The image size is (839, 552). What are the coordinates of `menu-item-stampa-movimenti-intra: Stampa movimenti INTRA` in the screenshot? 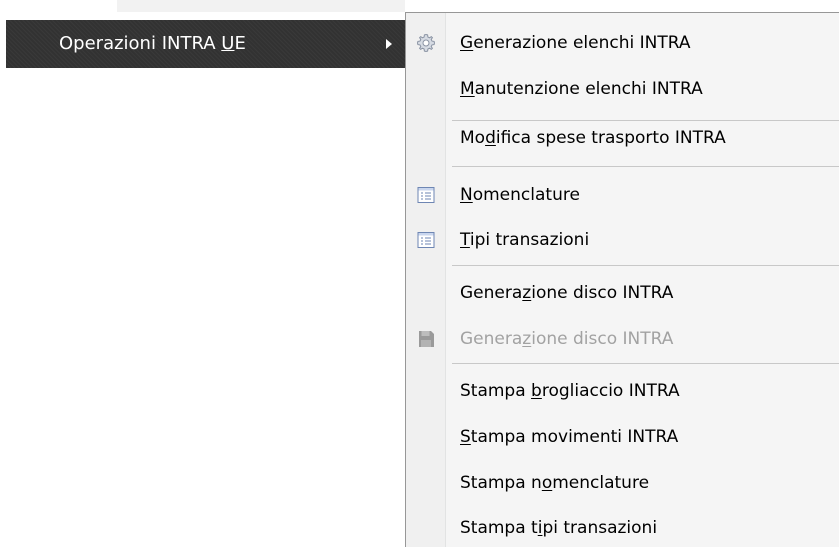 It's located at (622, 438).